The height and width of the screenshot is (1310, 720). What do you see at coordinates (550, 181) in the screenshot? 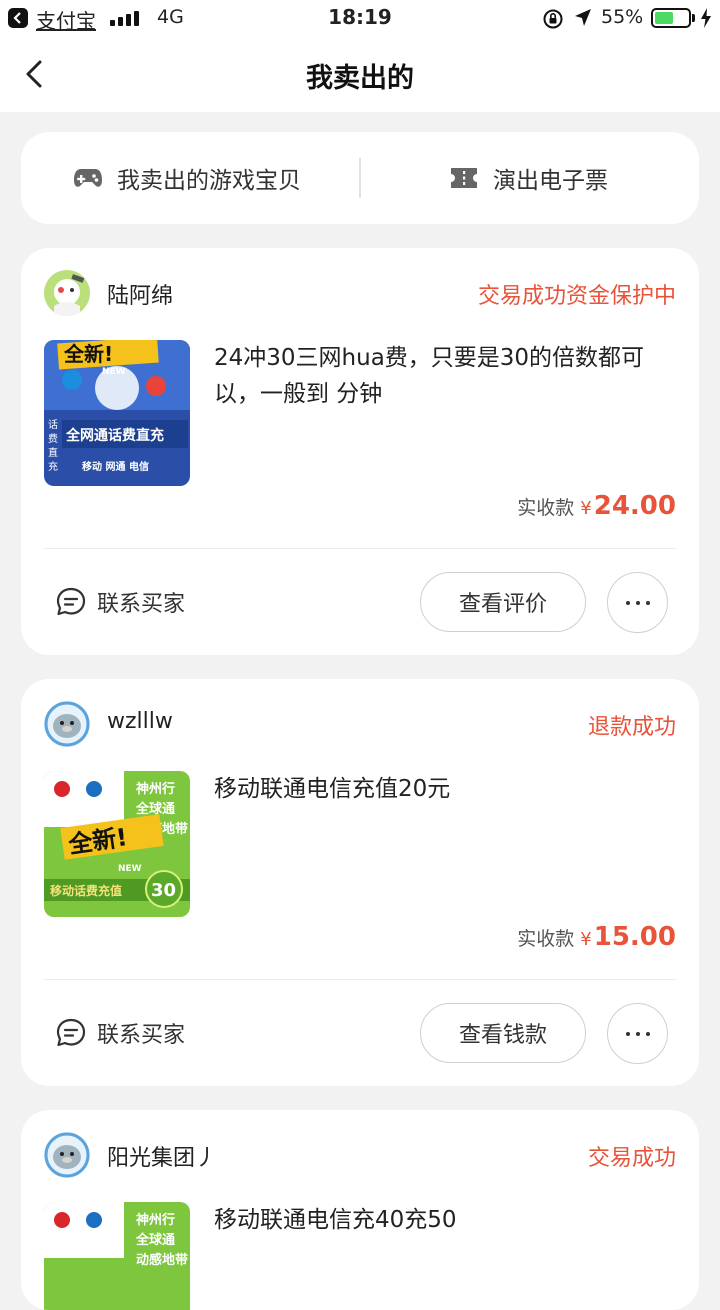
I see `tab-ticket-label: 演出电子票` at bounding box center [550, 181].